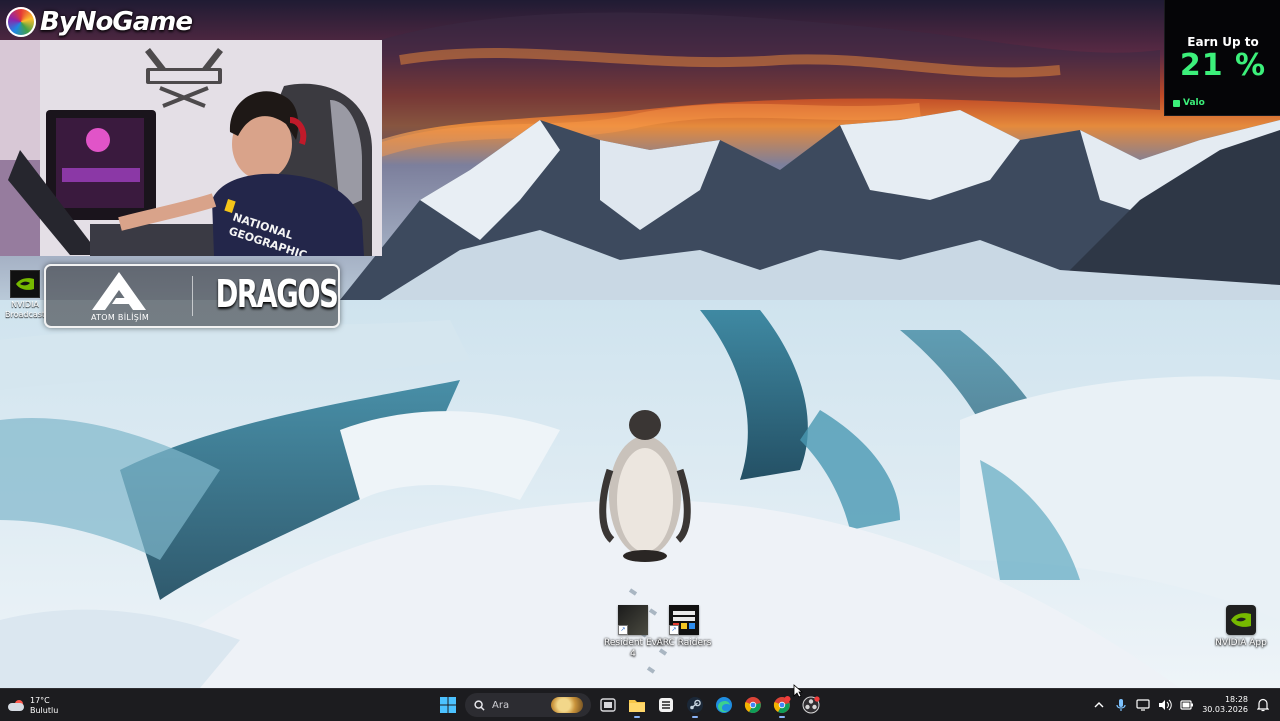 The image size is (1280, 721). Describe the element at coordinates (21, 22) in the screenshot. I see `channel-logo-icon` at that location.